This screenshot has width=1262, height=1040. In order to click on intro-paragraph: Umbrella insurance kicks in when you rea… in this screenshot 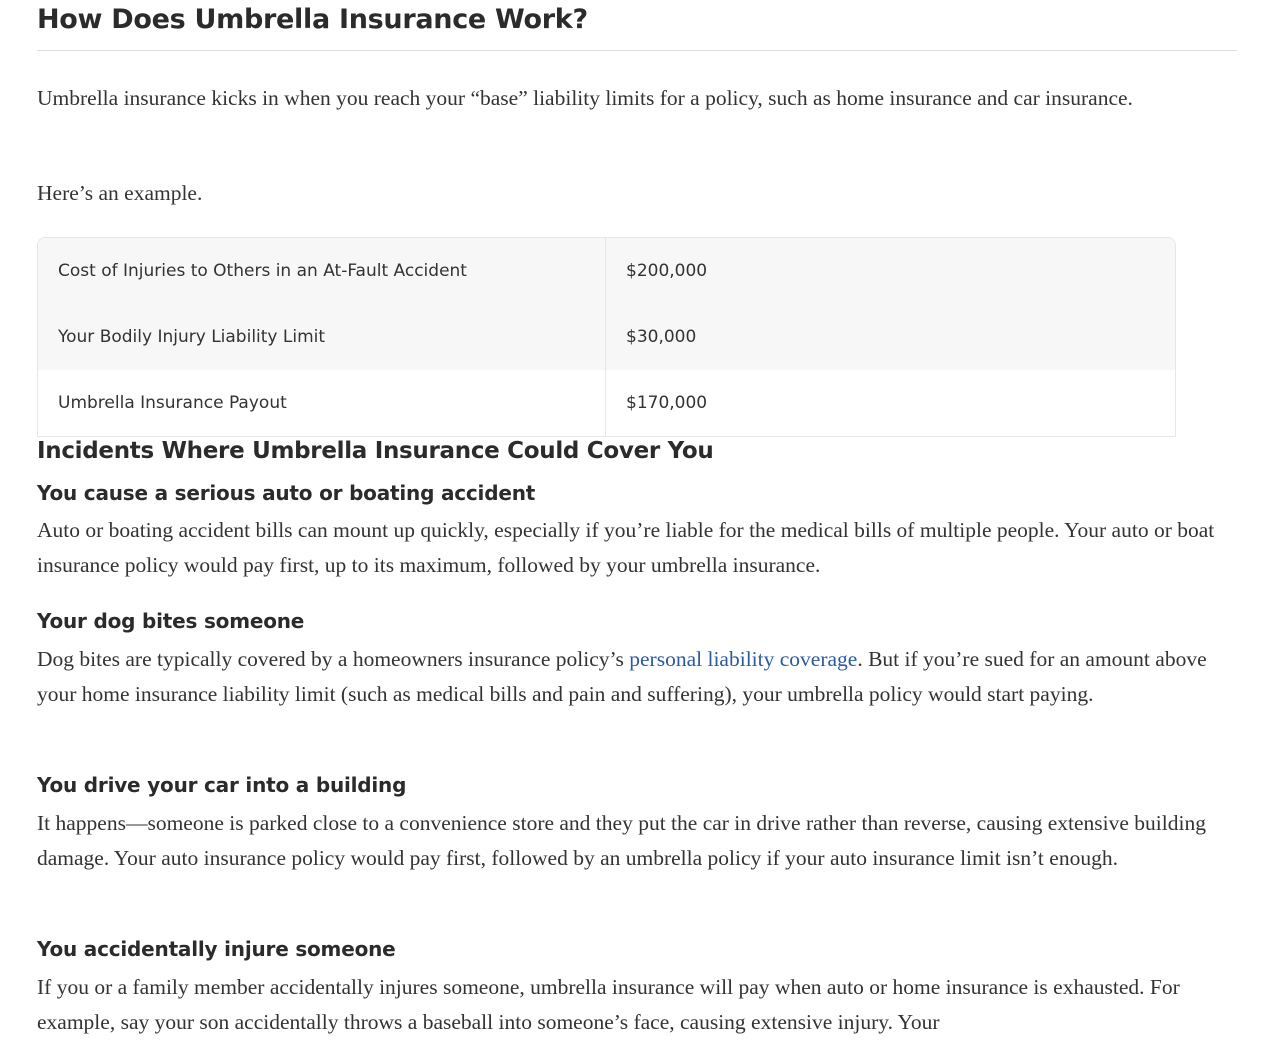, I will do `click(585, 98)`.